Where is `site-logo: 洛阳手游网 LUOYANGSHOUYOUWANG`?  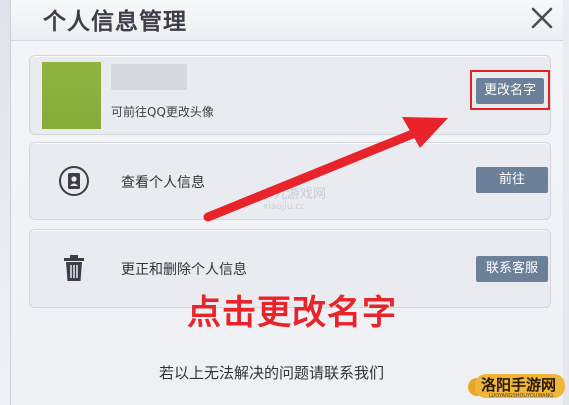 site-logo: 洛阳手游网 LUOYANGSHOUYOUWANG is located at coordinates (517, 387).